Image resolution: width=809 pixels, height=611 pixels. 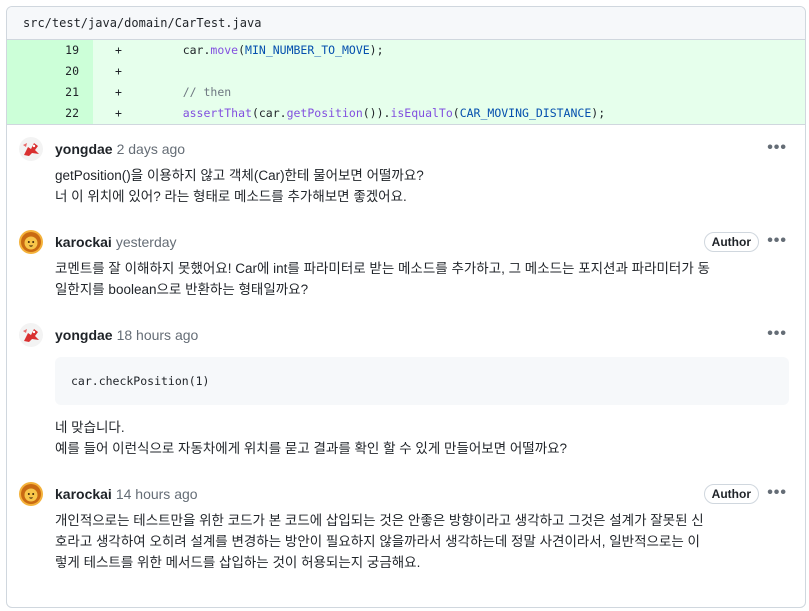 What do you see at coordinates (421, 113) in the screenshot?
I see `code-token: isEqualTo` at bounding box center [421, 113].